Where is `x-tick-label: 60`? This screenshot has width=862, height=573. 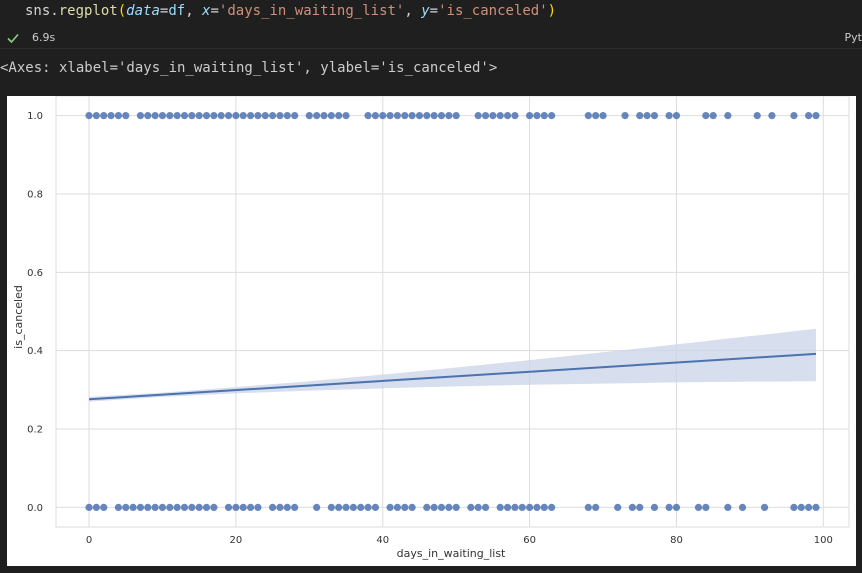
x-tick-label: 60 is located at coordinates (529, 540).